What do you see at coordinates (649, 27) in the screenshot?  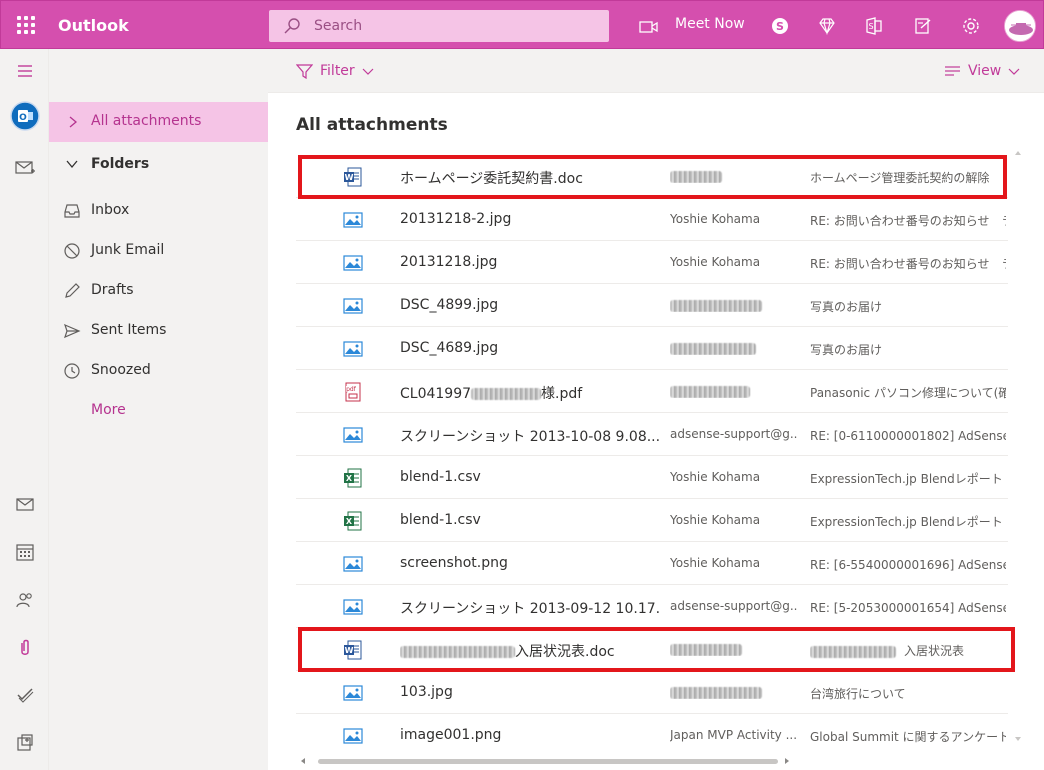 I see `video-icon` at bounding box center [649, 27].